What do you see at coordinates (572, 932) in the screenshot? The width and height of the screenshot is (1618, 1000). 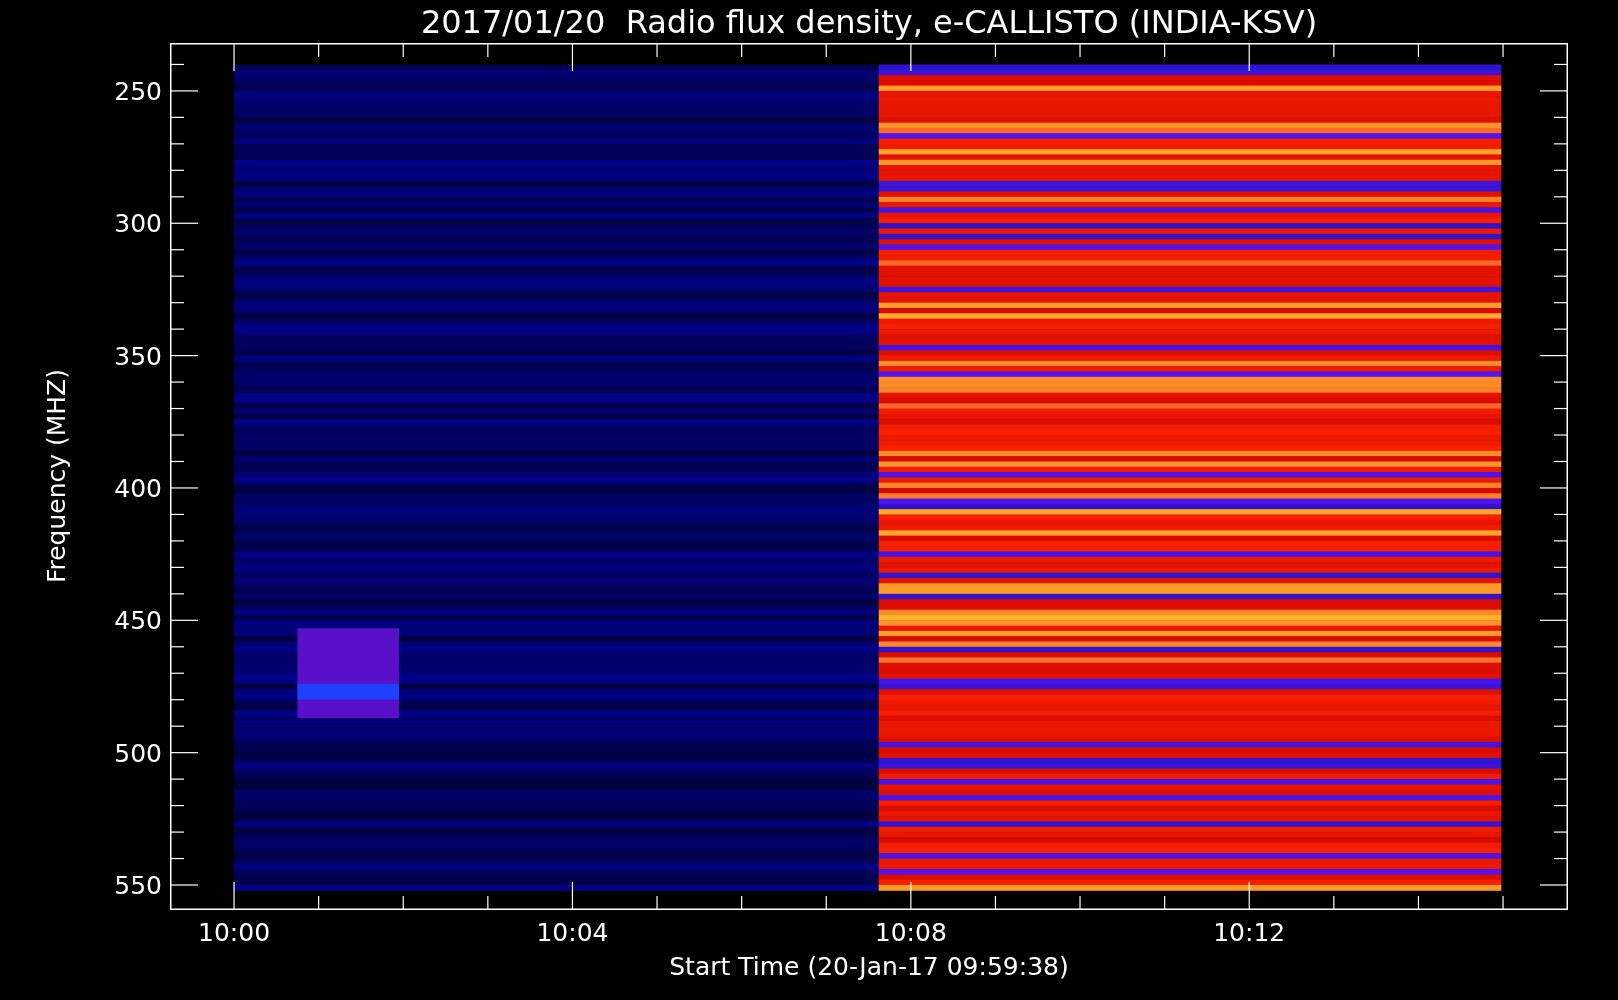 I see `x-tick-label: 10:04` at bounding box center [572, 932].